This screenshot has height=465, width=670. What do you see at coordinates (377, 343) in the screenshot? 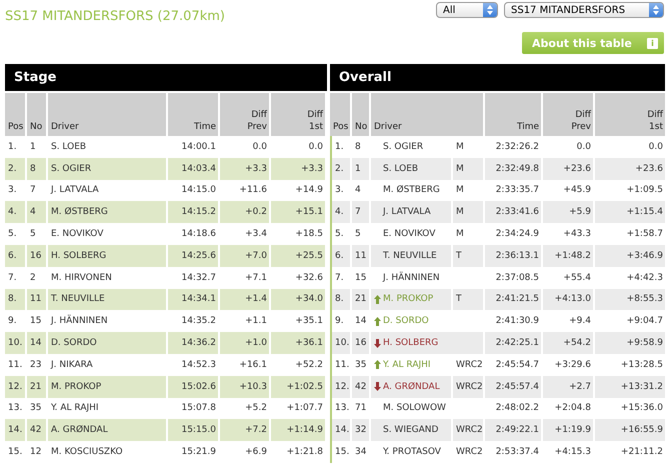
I see `down-arrow-icon` at bounding box center [377, 343].